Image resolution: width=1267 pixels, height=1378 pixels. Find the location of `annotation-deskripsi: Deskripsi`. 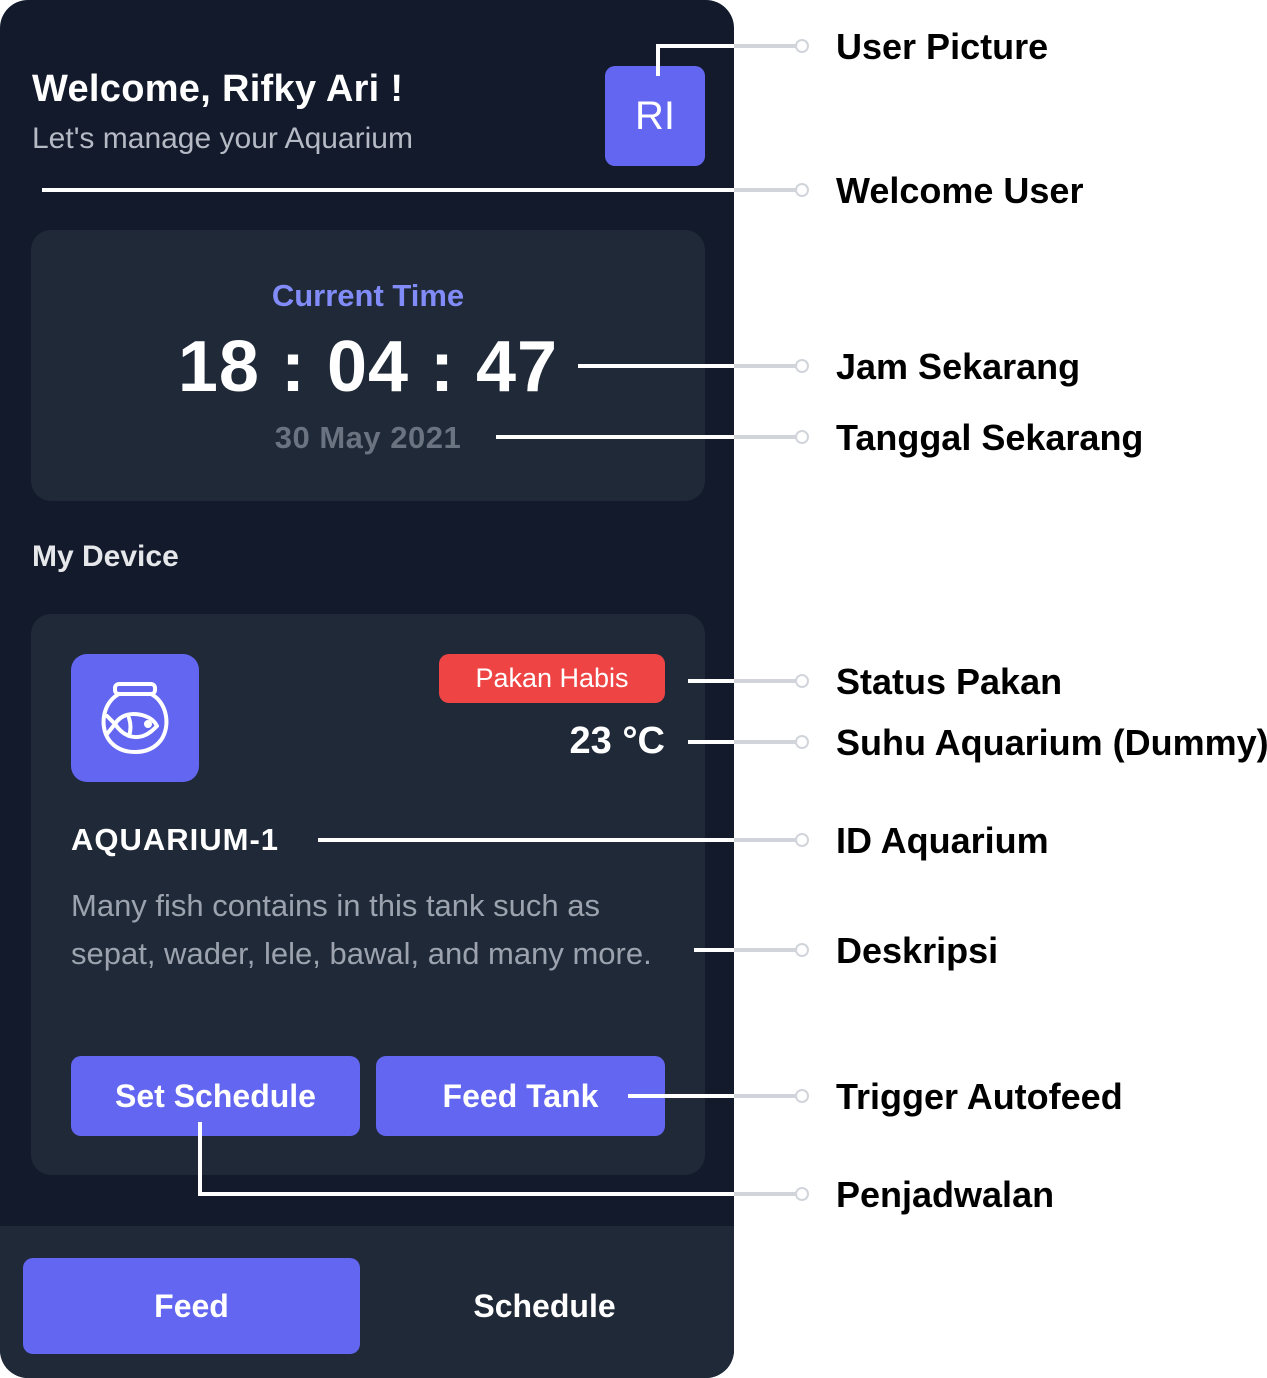

annotation-deskripsi: Deskripsi is located at coordinates (917, 950).